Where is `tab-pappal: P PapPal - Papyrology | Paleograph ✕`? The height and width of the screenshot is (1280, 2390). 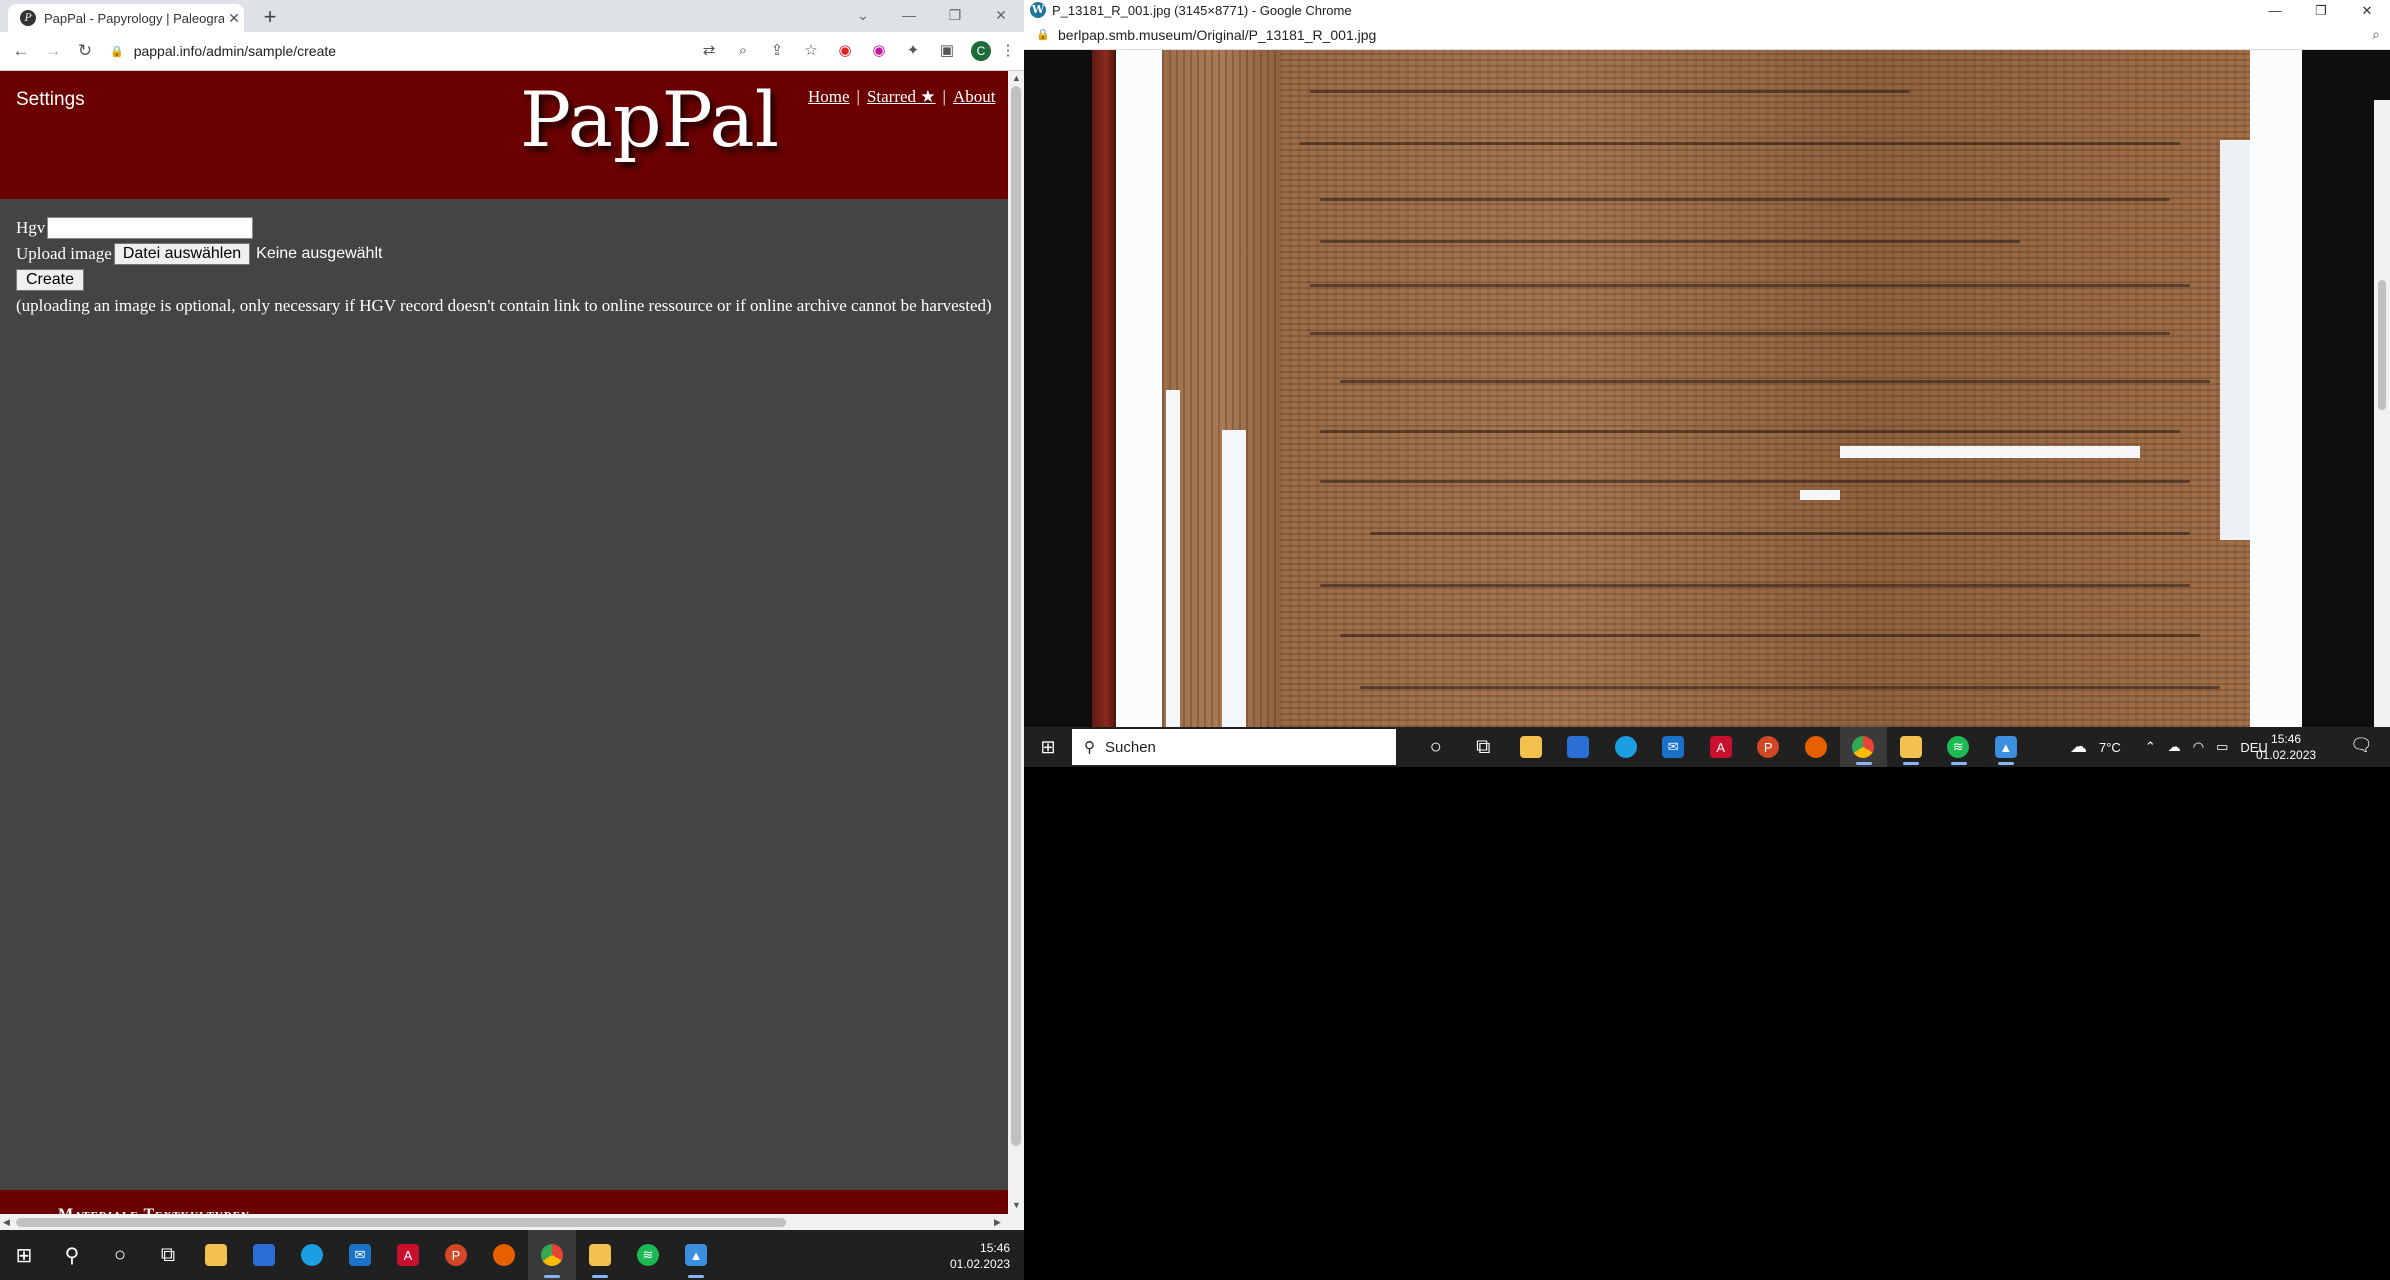
tab-pappal: P PapPal - Papyrology | Paleograph ✕ is located at coordinates (126, 18).